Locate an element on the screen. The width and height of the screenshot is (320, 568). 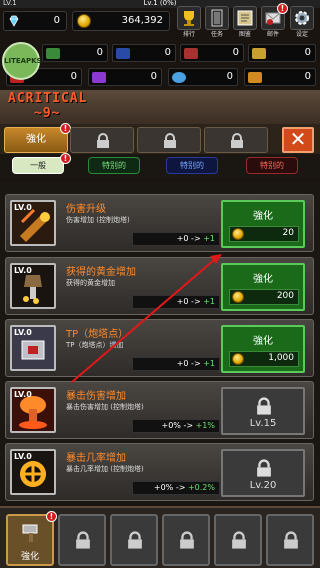
tab-enhance: 強化 ! is located at coordinates (37, 138).